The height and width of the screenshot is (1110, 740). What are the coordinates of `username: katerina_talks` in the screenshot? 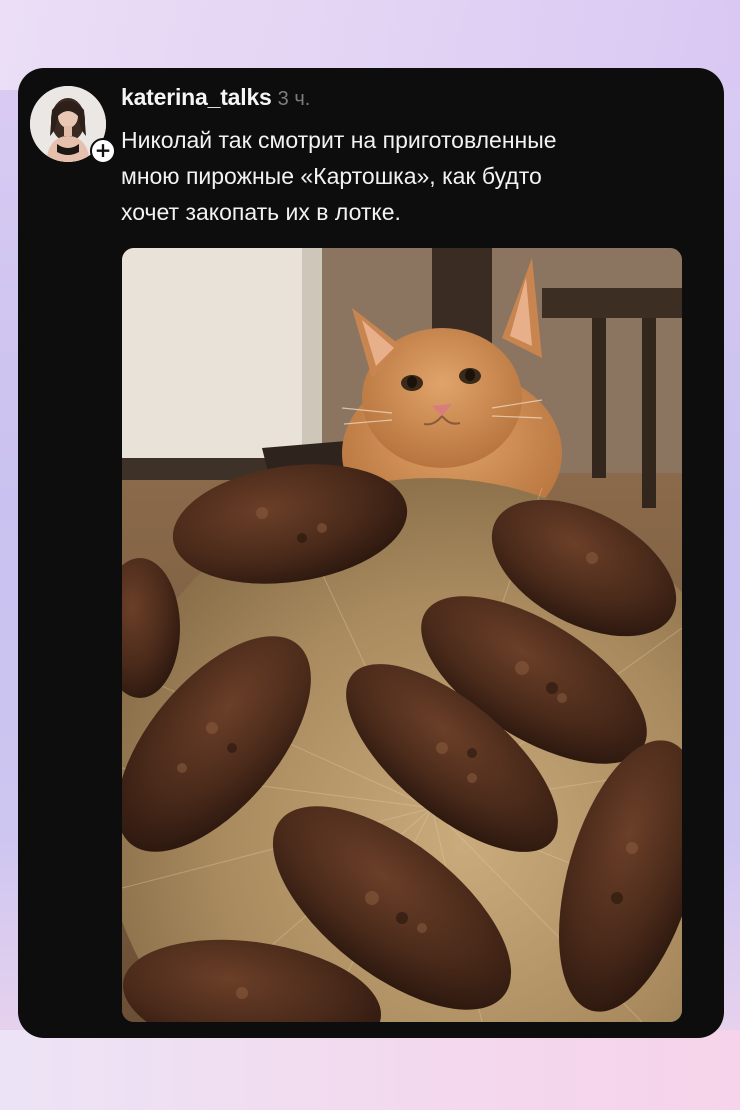 It's located at (196, 97).